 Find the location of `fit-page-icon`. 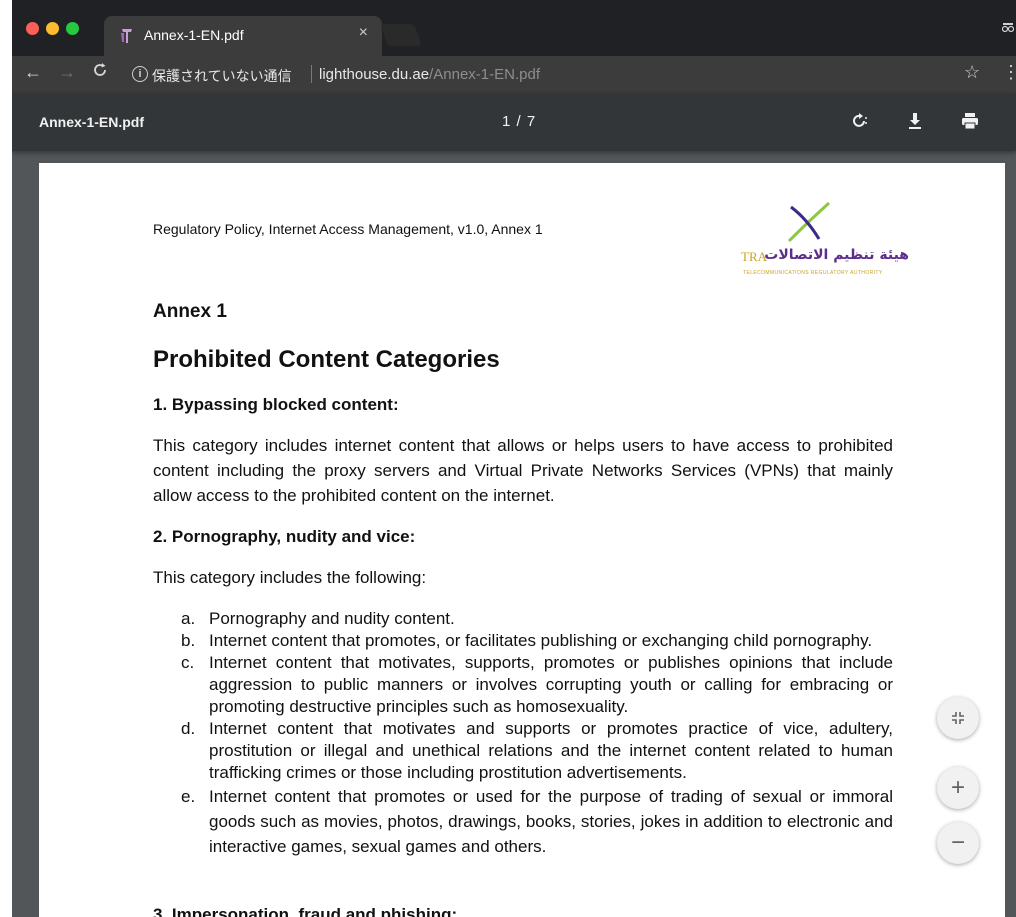

fit-page-icon is located at coordinates (958, 718).